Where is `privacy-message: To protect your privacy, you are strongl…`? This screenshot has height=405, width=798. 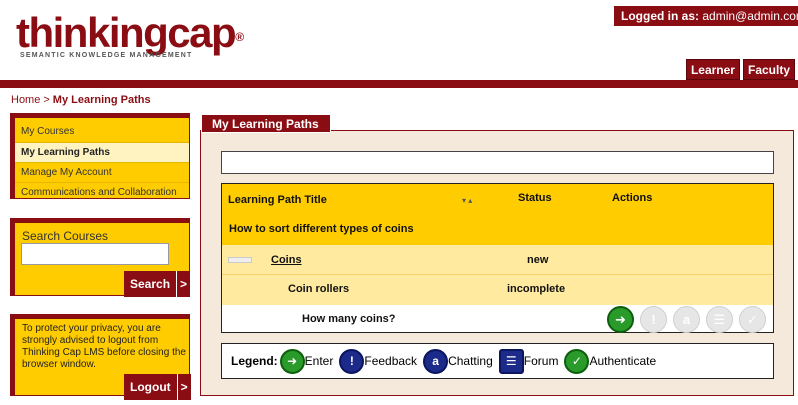 privacy-message: To protect your privacy, you are strongl… is located at coordinates (104, 346).